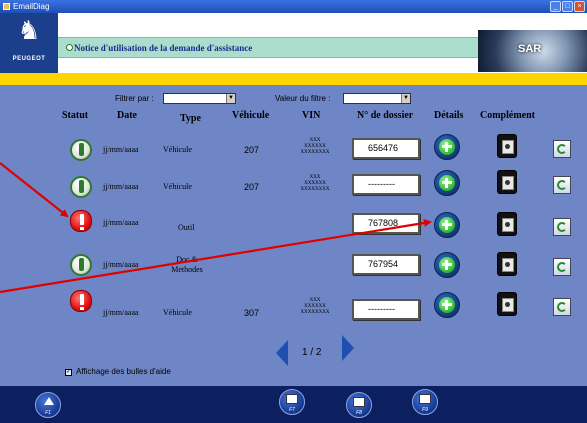  I want to click on up-arrow-icon, so click(49, 401).